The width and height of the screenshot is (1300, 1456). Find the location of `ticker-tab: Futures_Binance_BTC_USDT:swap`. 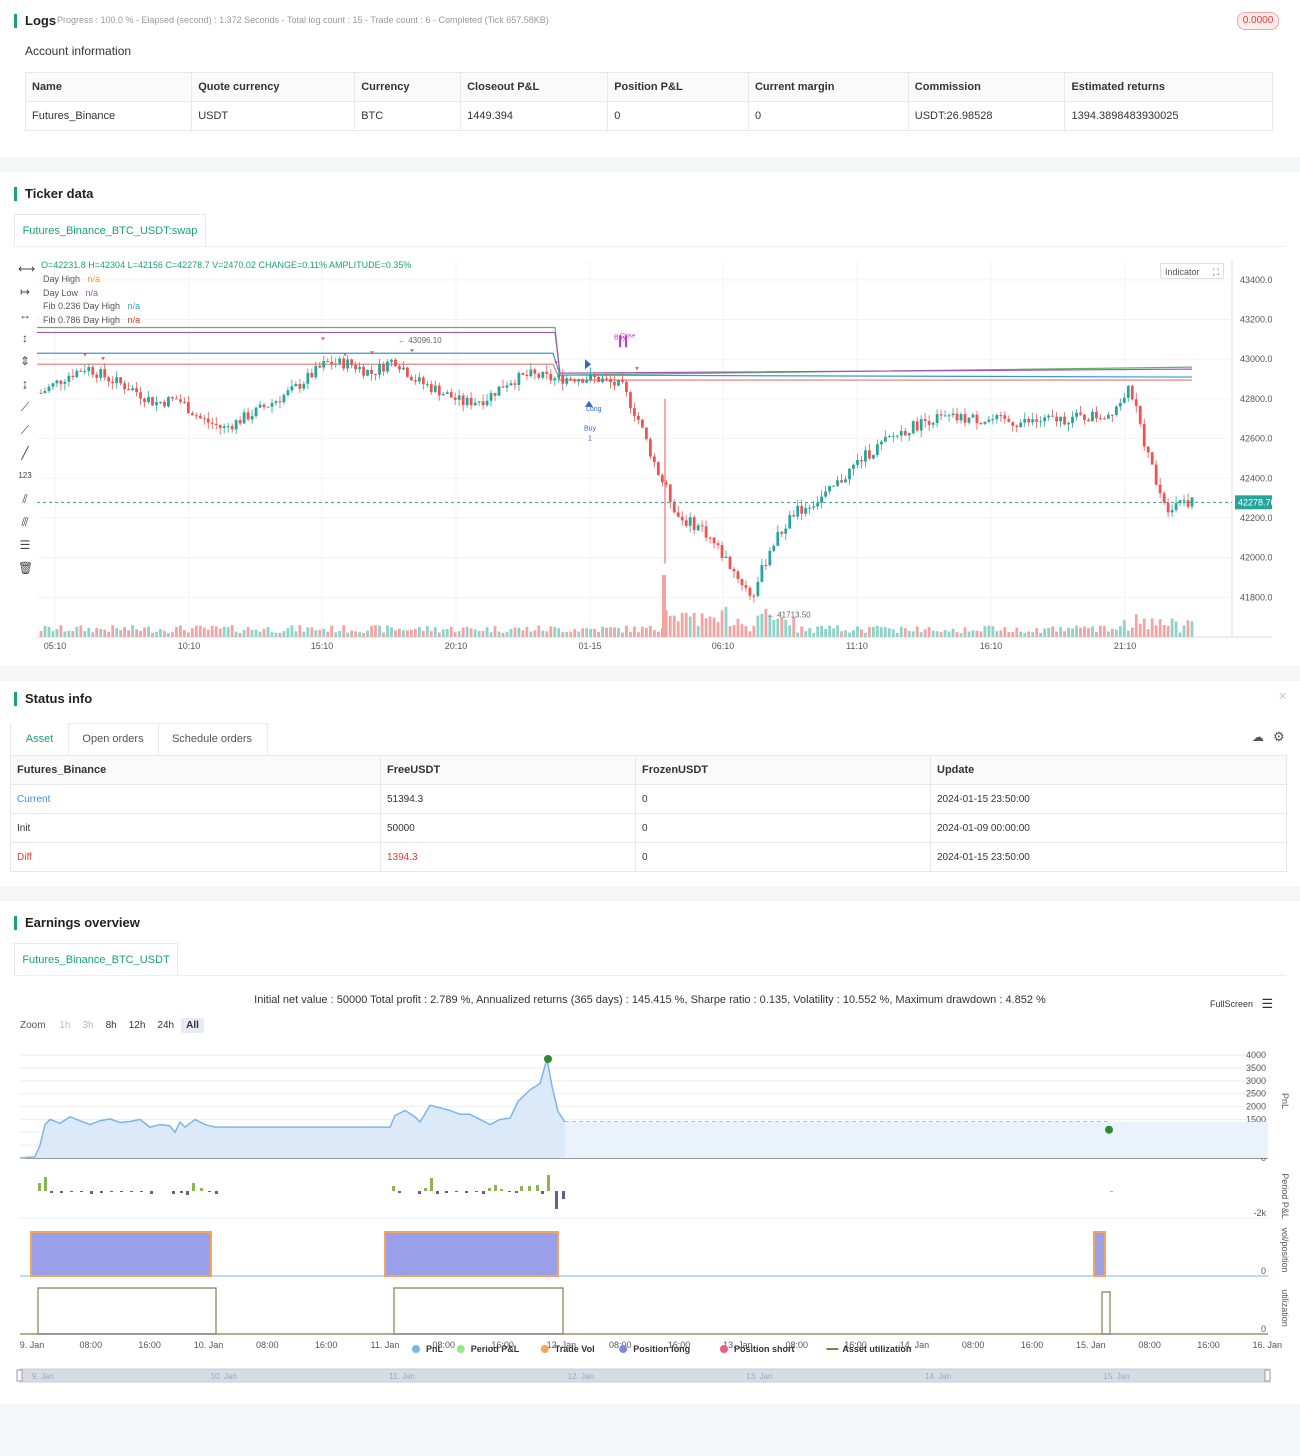

ticker-tab: Futures_Binance_BTC_USDT:swap is located at coordinates (110, 230).